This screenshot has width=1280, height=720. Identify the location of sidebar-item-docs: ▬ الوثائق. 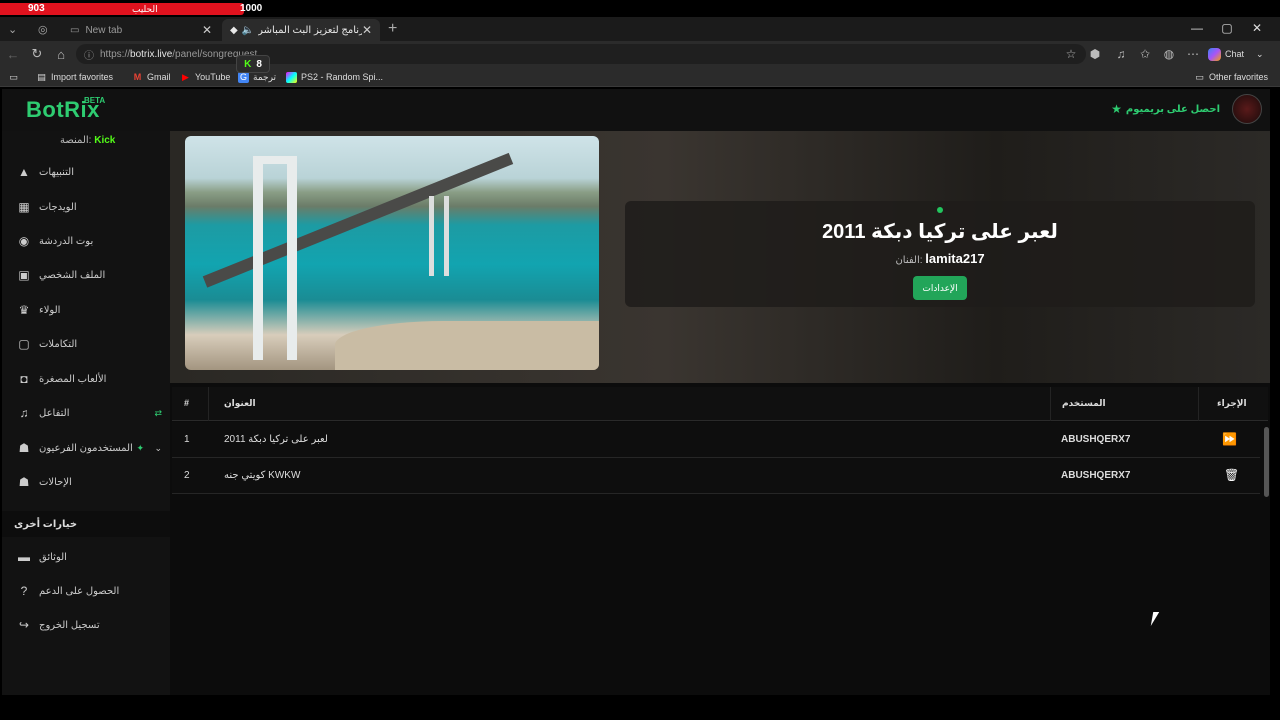
(86, 557).